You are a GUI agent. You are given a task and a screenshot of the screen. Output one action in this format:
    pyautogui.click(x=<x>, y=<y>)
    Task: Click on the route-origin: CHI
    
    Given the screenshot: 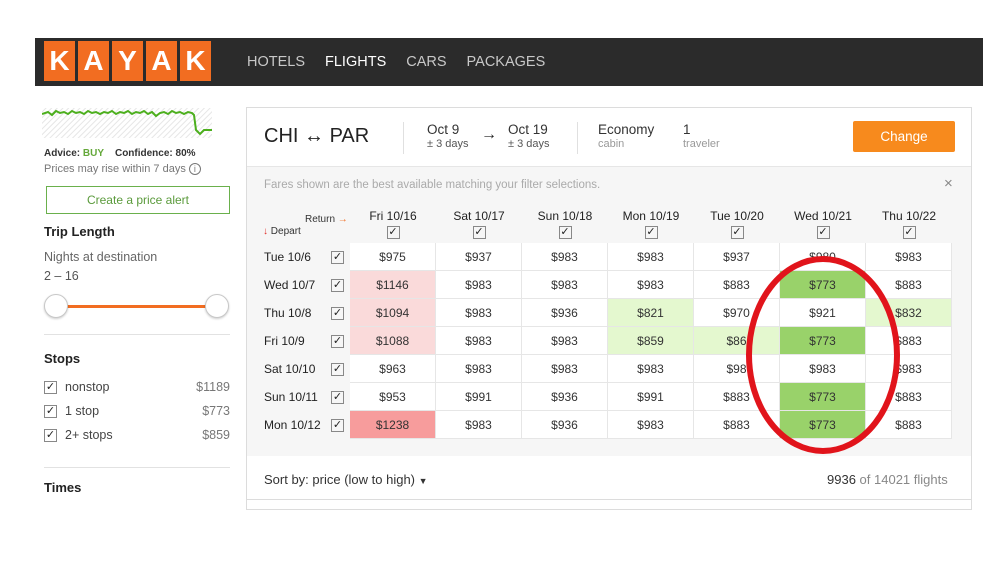 What is the action you would take?
    pyautogui.click(x=281, y=136)
    